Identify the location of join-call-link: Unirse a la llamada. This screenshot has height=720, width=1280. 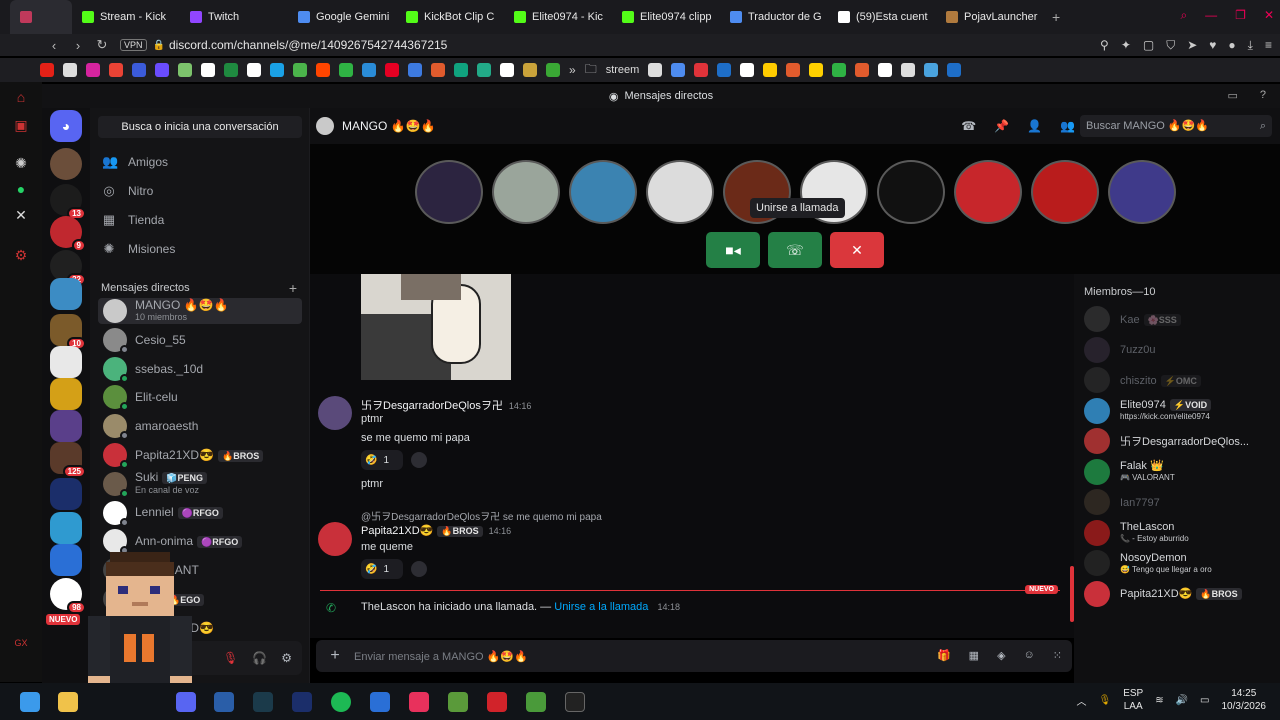
(601, 607).